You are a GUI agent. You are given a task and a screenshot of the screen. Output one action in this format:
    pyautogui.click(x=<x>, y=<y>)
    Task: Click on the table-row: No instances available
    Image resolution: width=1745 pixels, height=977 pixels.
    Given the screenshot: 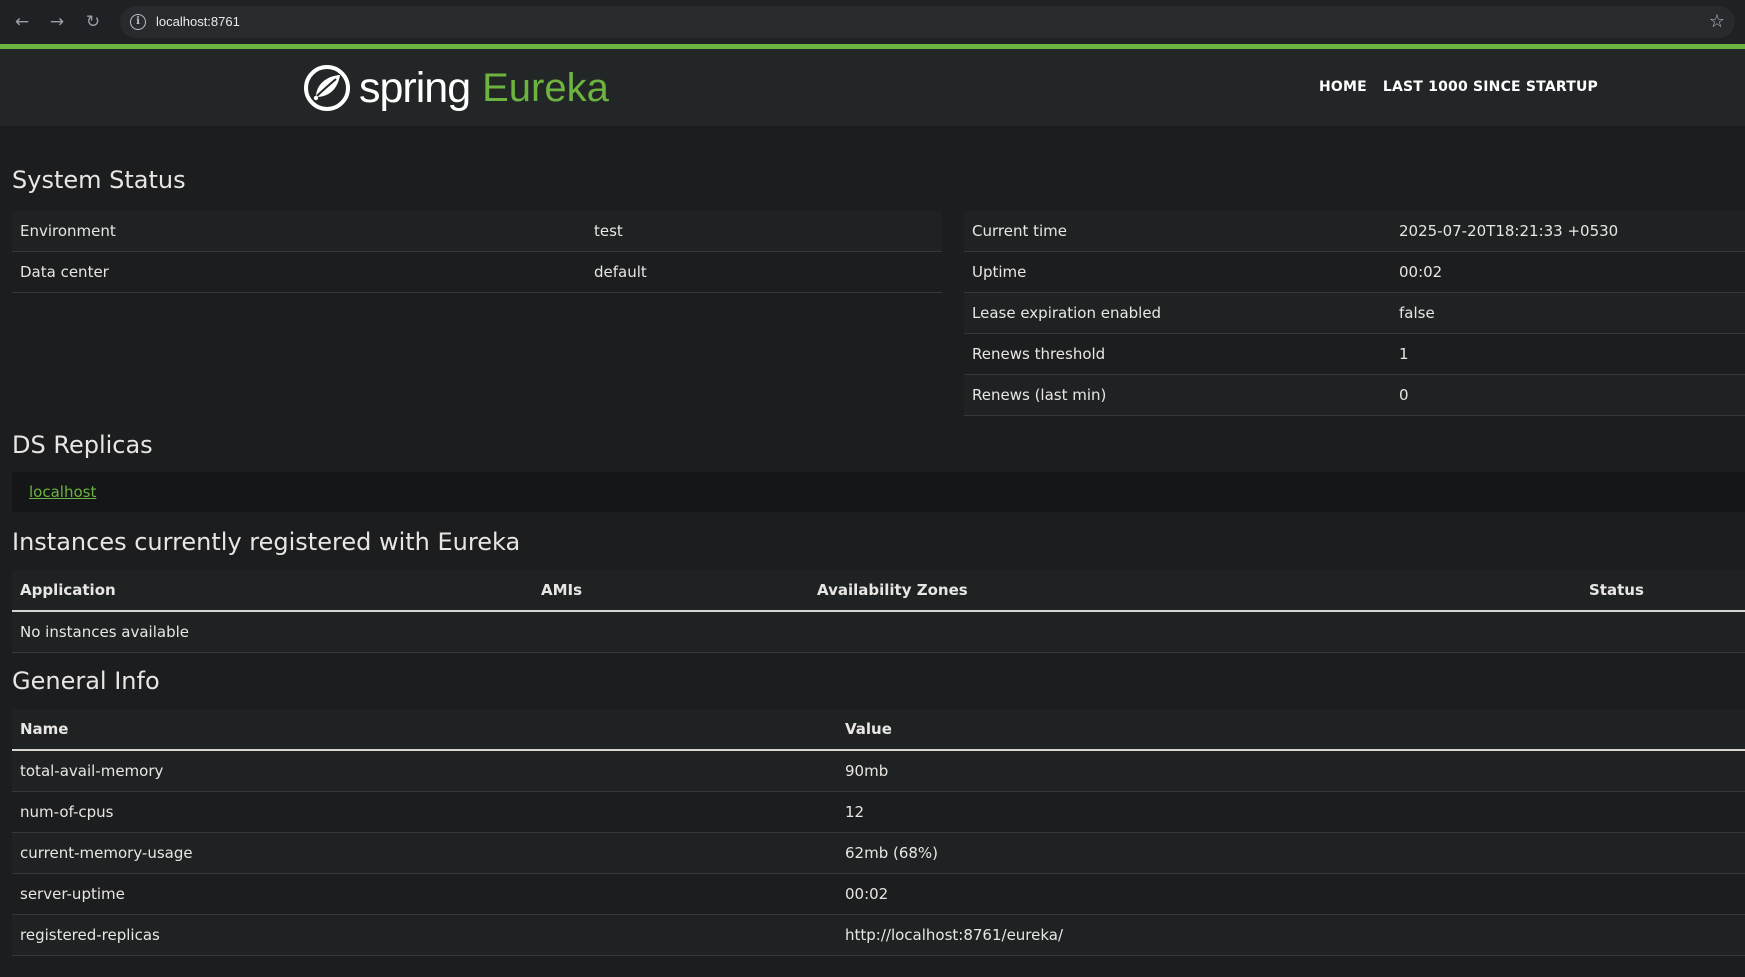 What is the action you would take?
    pyautogui.click(x=878, y=632)
    